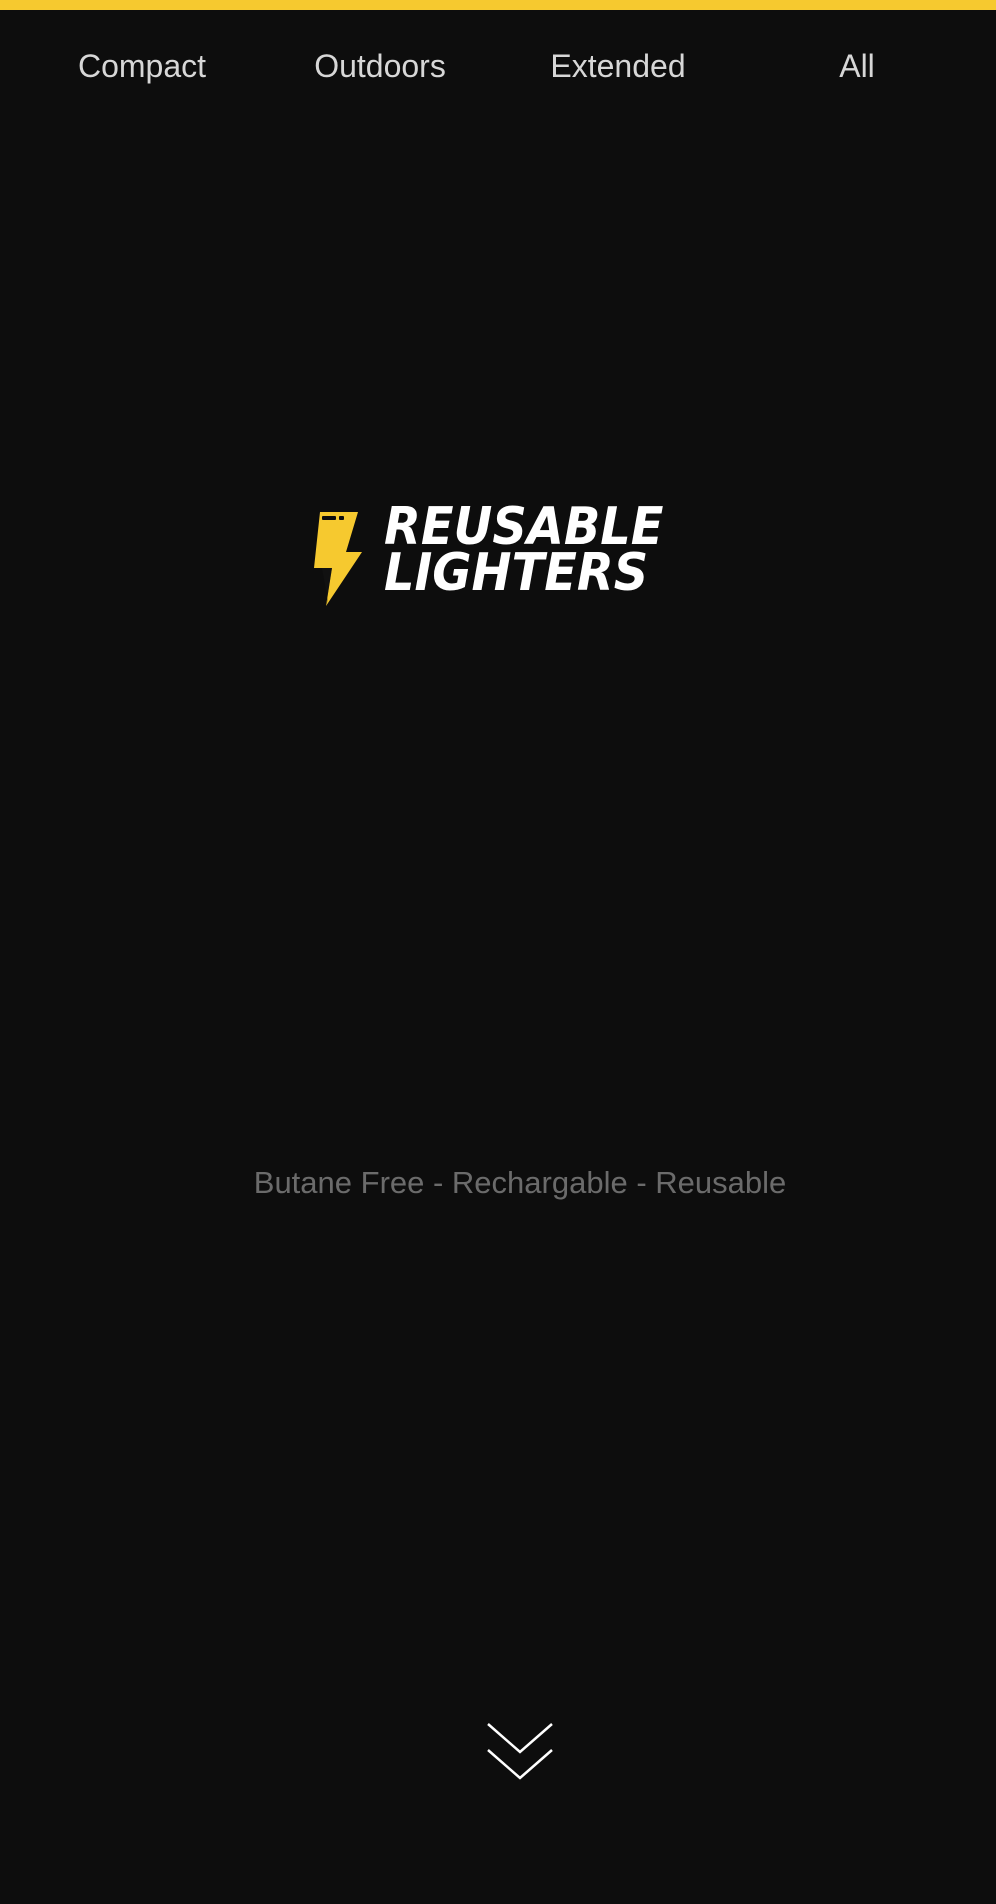 This screenshot has width=996, height=1904. What do you see at coordinates (520, 1756) in the screenshot?
I see `double-chevron-down-icon` at bounding box center [520, 1756].